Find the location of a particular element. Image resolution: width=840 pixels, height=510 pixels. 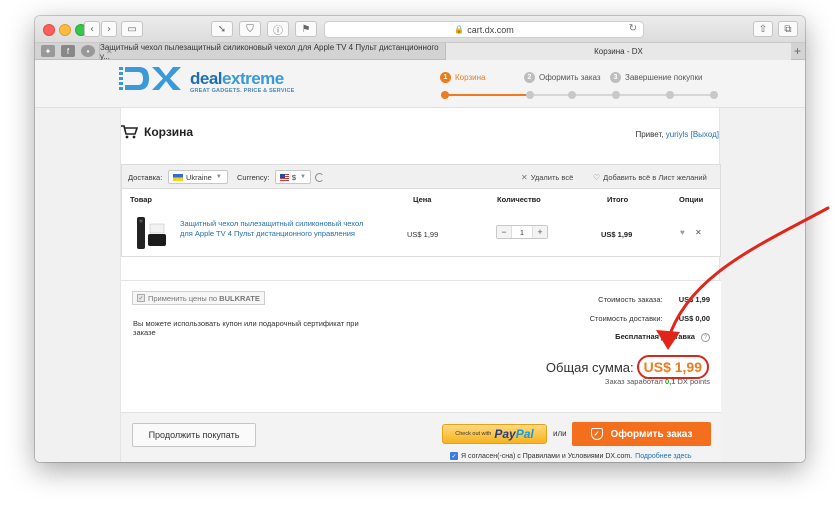

delivery-label: Доставка: is located at coordinates (145, 177).